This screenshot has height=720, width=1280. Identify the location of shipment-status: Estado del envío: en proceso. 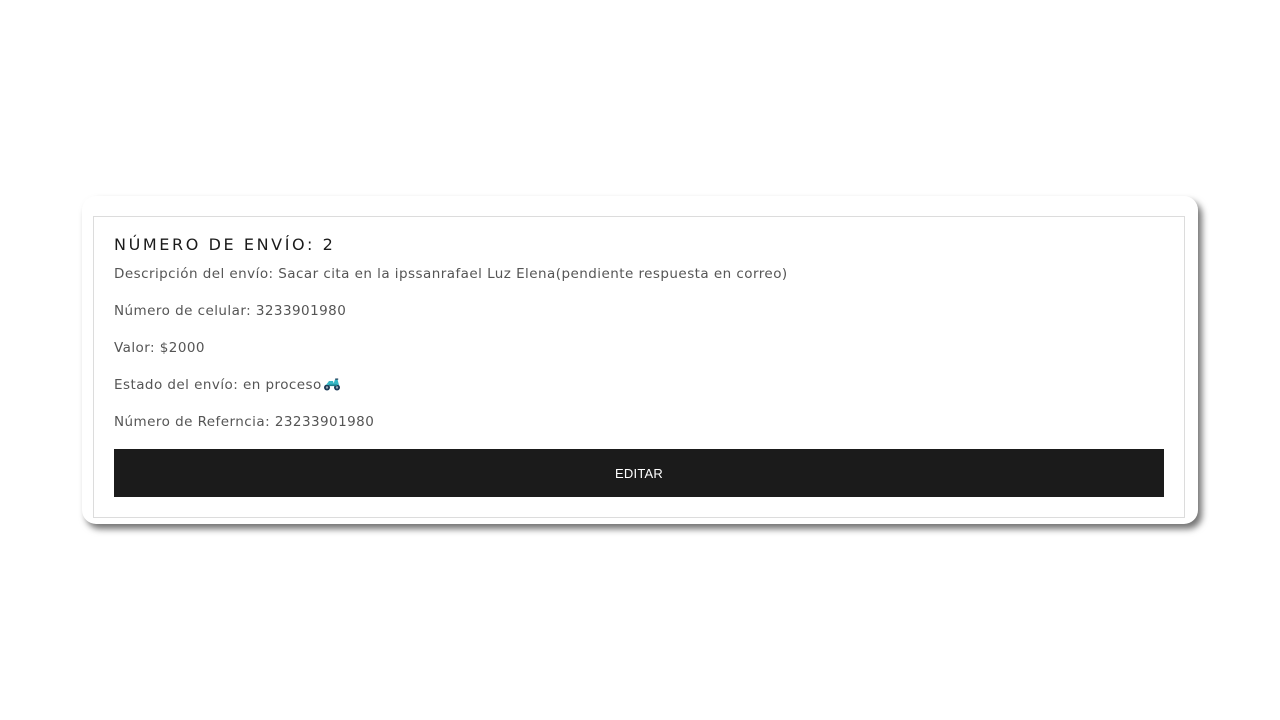
(227, 385).